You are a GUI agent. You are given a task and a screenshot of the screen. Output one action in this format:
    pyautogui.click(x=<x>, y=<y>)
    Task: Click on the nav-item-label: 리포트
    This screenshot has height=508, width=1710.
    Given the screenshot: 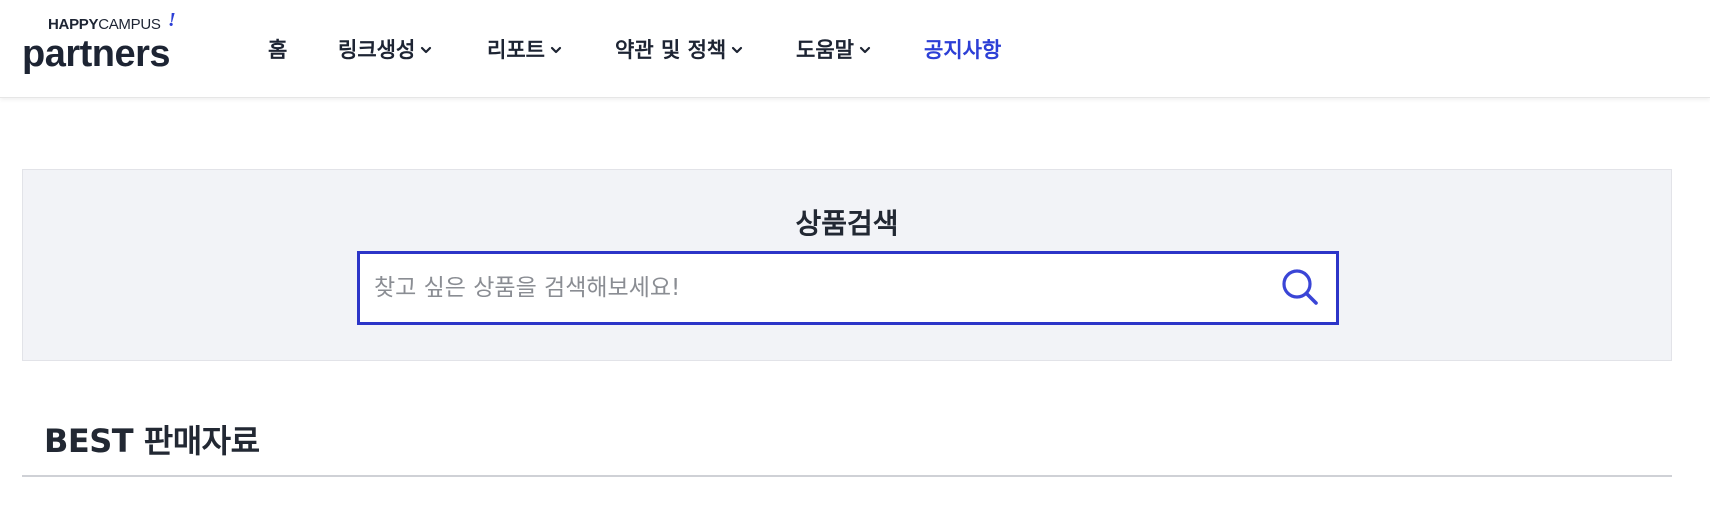 What is the action you would take?
    pyautogui.click(x=516, y=50)
    